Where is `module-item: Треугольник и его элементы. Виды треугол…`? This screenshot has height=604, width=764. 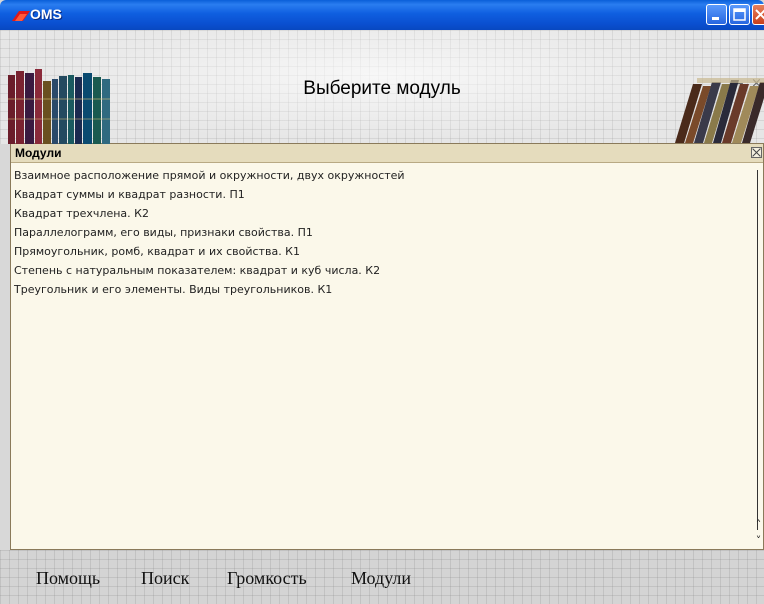
module-item: Треугольник и его элементы. Виды треугол… is located at coordinates (381, 289).